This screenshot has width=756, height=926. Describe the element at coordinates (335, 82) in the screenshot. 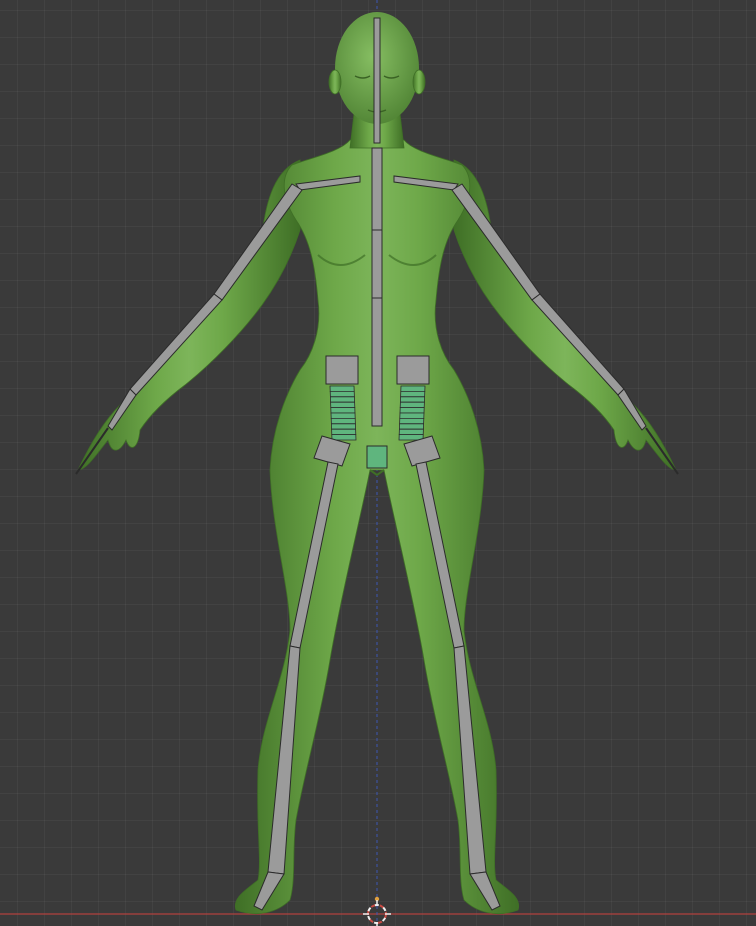

I see `mesh-ear-left` at that location.